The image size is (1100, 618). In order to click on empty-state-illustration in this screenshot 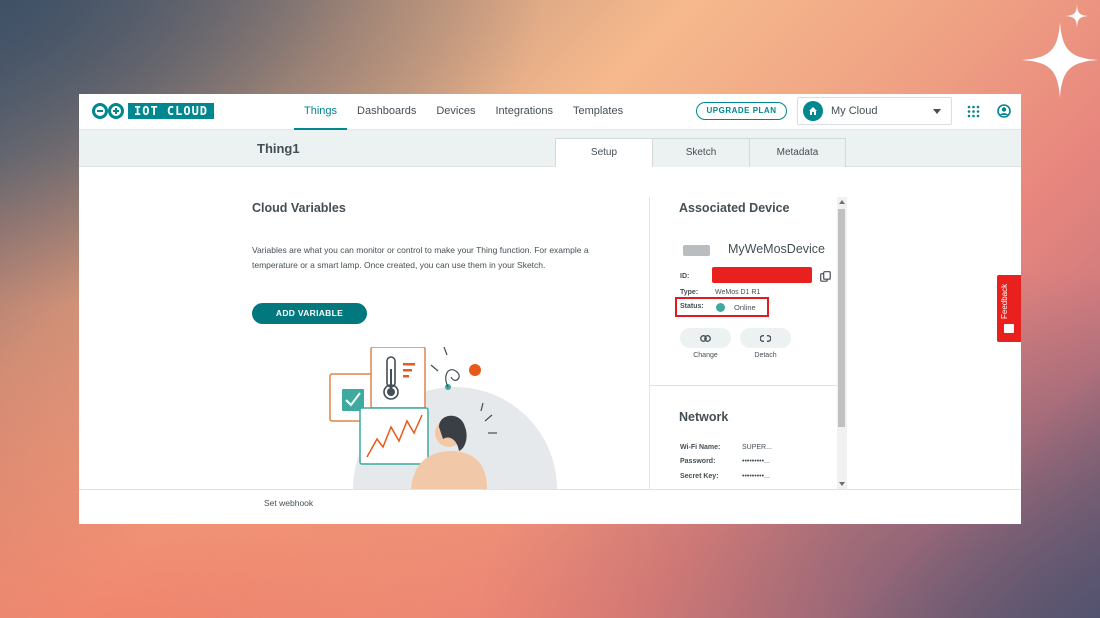, I will do `click(443, 418)`.